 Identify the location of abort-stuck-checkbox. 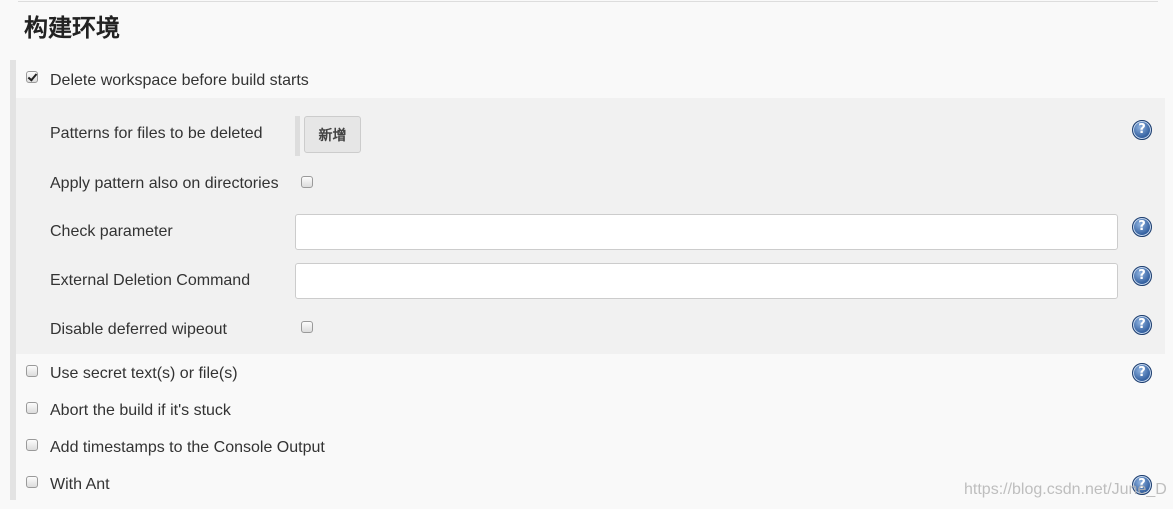
(32, 408).